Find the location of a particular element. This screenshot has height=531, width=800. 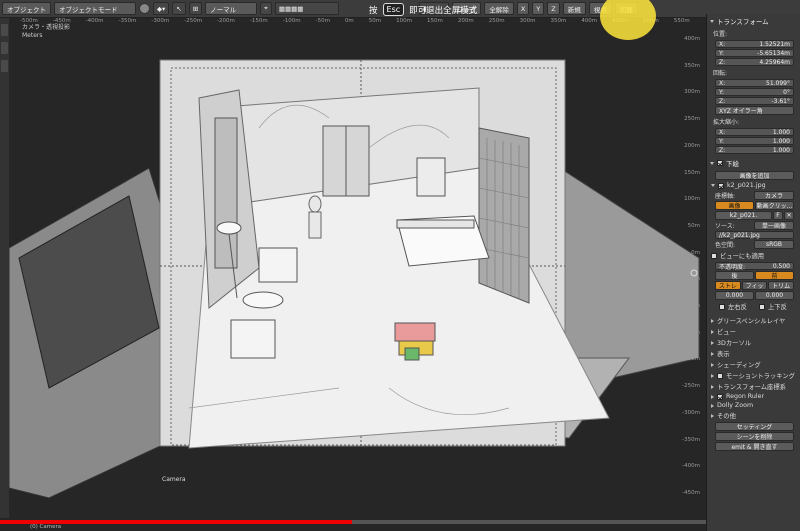

panel-section: モーショントラッキング is located at coordinates (753, 375).